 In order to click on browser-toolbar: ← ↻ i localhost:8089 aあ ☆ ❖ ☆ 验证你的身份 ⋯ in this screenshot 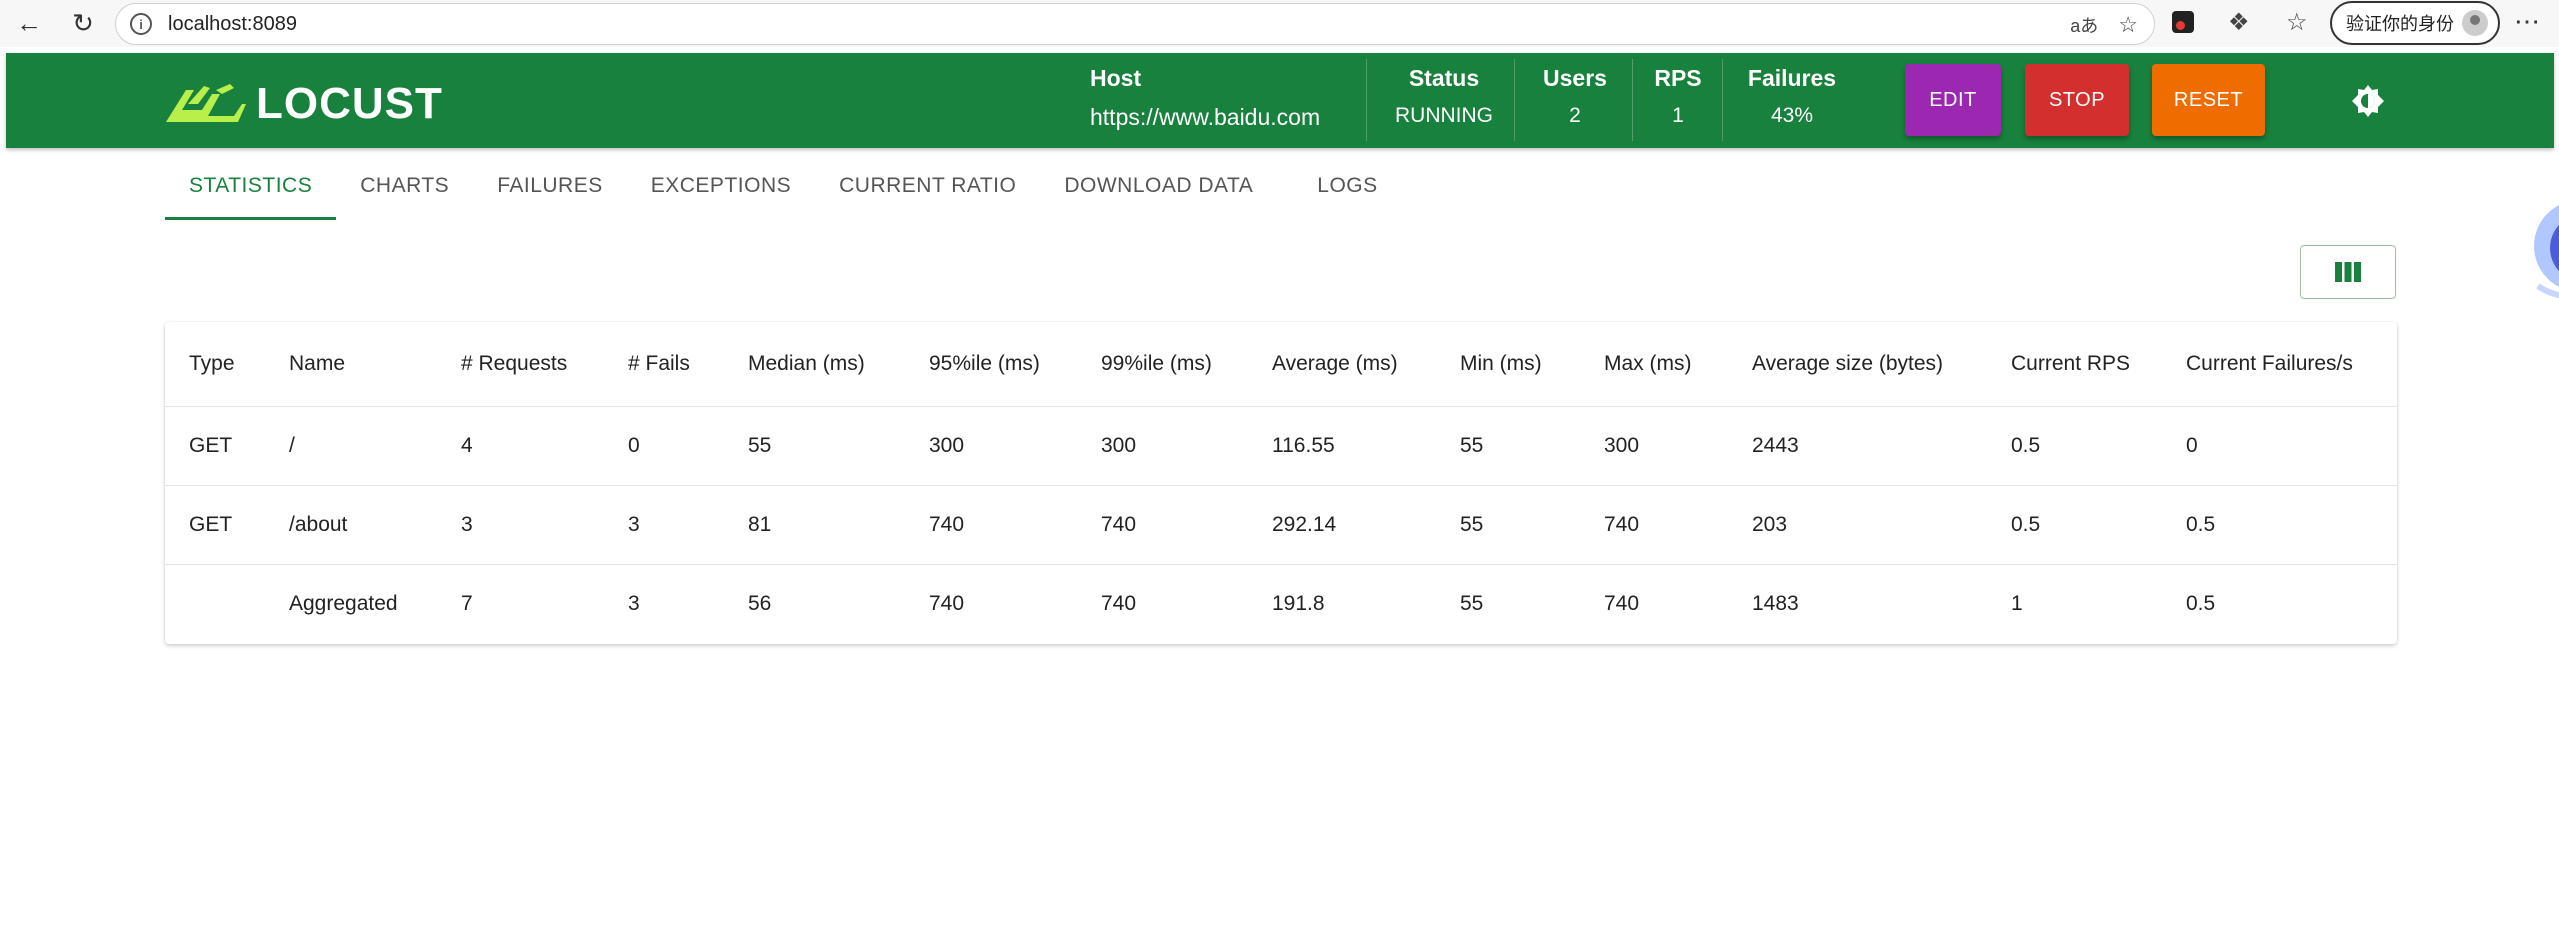, I will do `click(1279, 23)`.